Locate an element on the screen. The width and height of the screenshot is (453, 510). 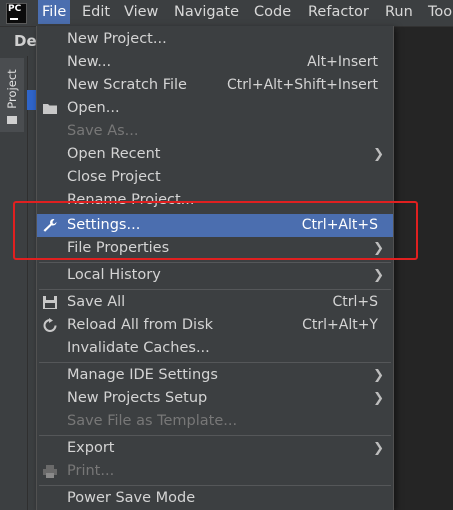
pycharm-logo-icon: PC is located at coordinates (16, 13).